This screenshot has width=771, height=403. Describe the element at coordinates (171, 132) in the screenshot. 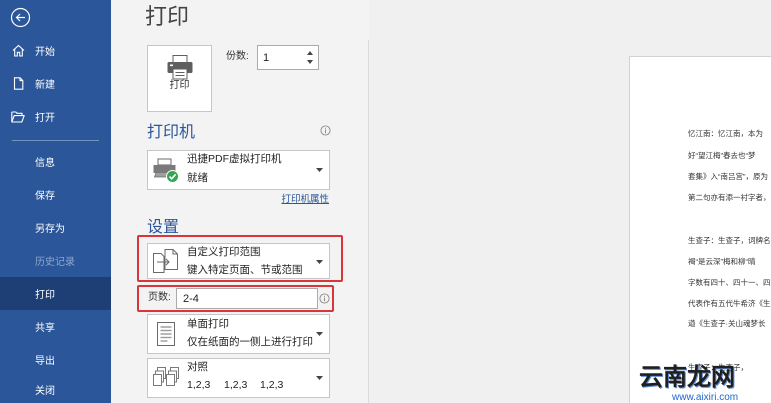

I see `printer-heading: 打印机` at that location.